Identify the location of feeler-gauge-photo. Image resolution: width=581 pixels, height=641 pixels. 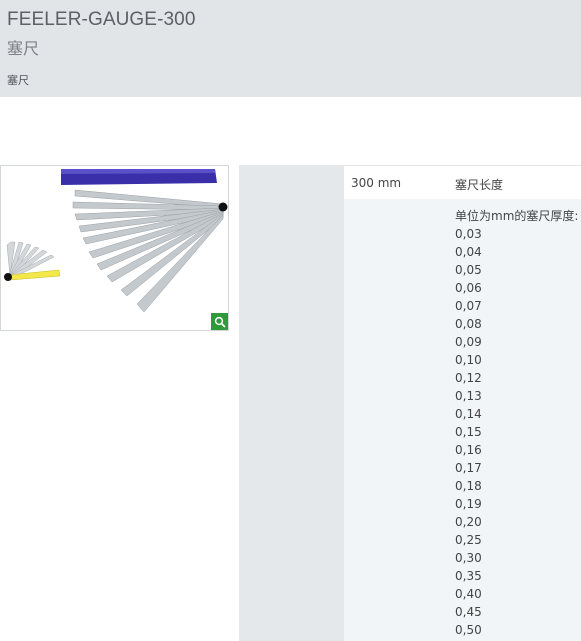
(116, 241).